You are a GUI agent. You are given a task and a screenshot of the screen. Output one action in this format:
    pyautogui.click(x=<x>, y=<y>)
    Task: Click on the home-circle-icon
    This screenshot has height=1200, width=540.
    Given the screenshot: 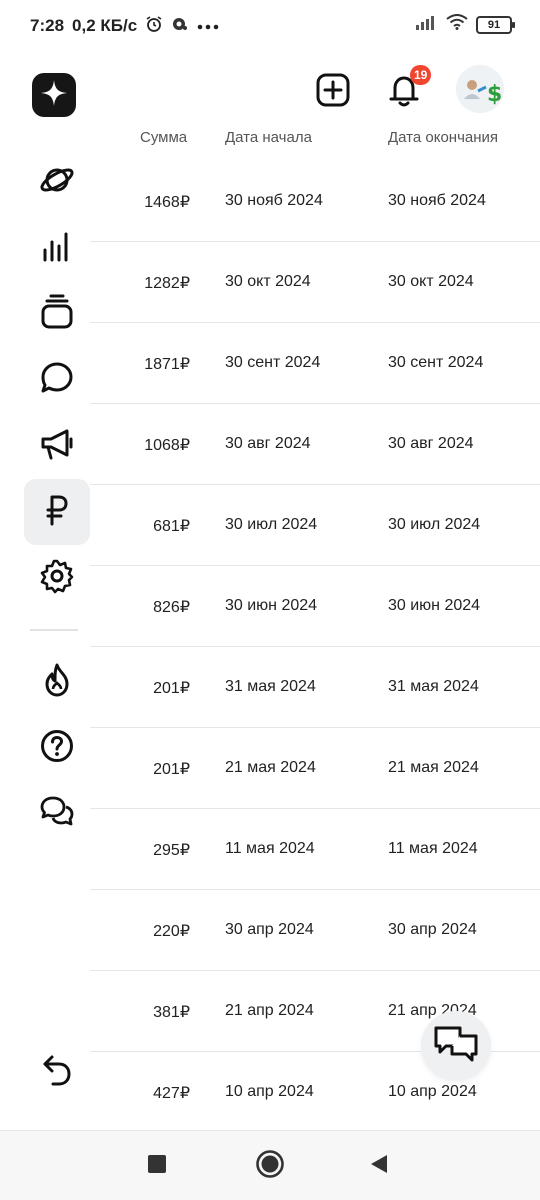 What is the action you would take?
    pyautogui.click(x=270, y=1166)
    